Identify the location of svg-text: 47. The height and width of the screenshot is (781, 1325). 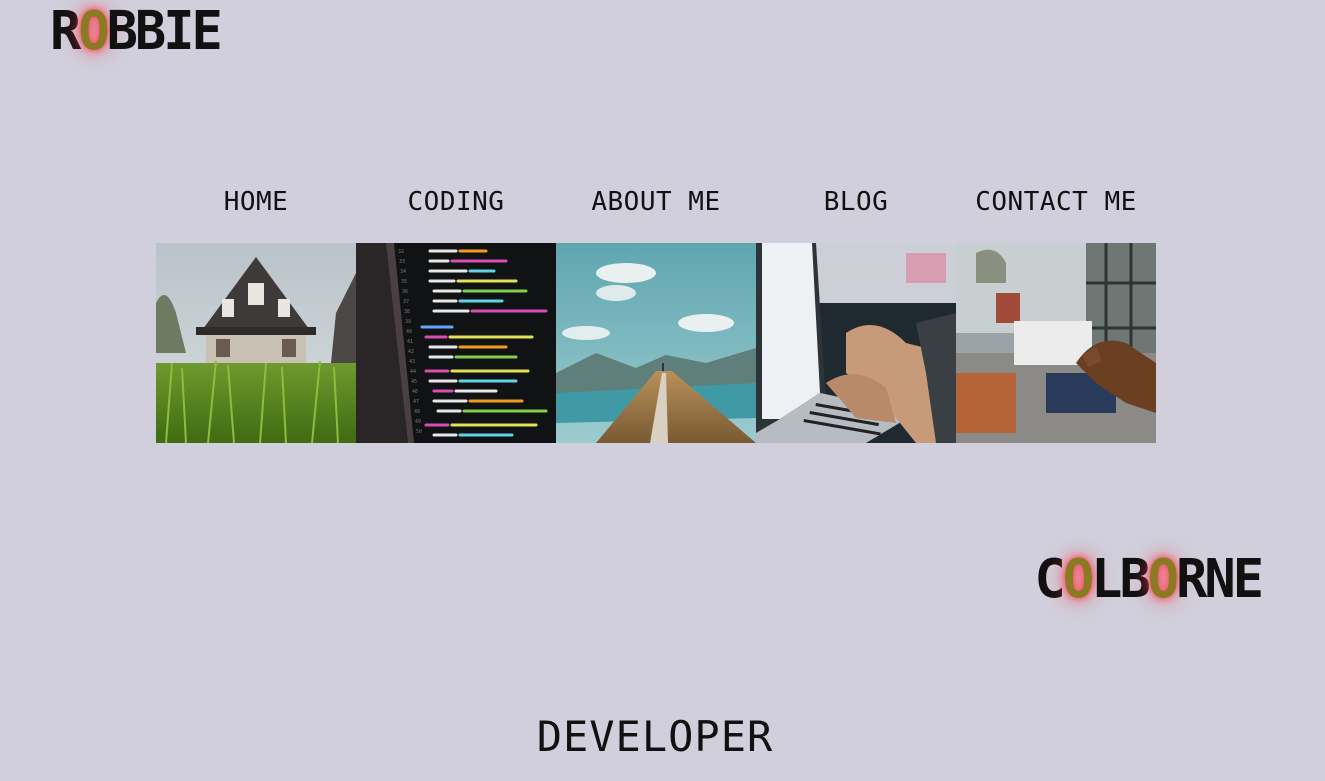
(416, 402).